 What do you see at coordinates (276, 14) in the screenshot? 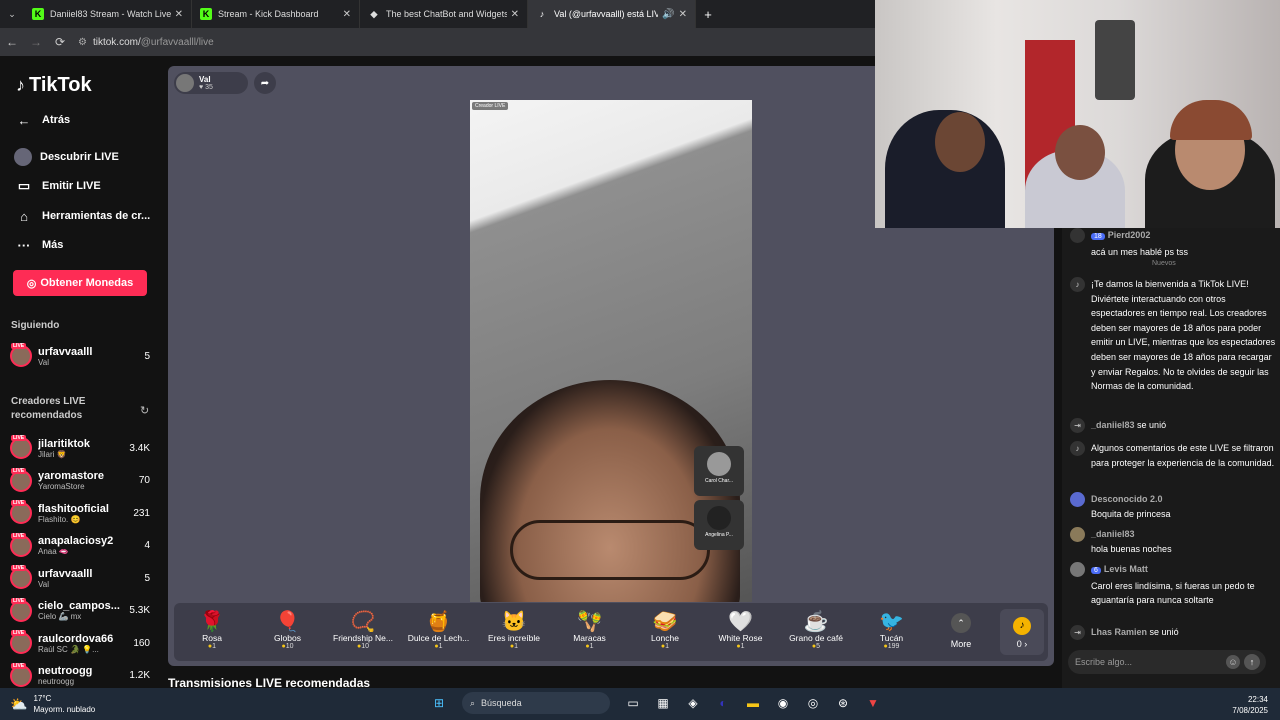
I see `browser-tab-1: K Stream - Kick Dashboard ✕` at bounding box center [276, 14].